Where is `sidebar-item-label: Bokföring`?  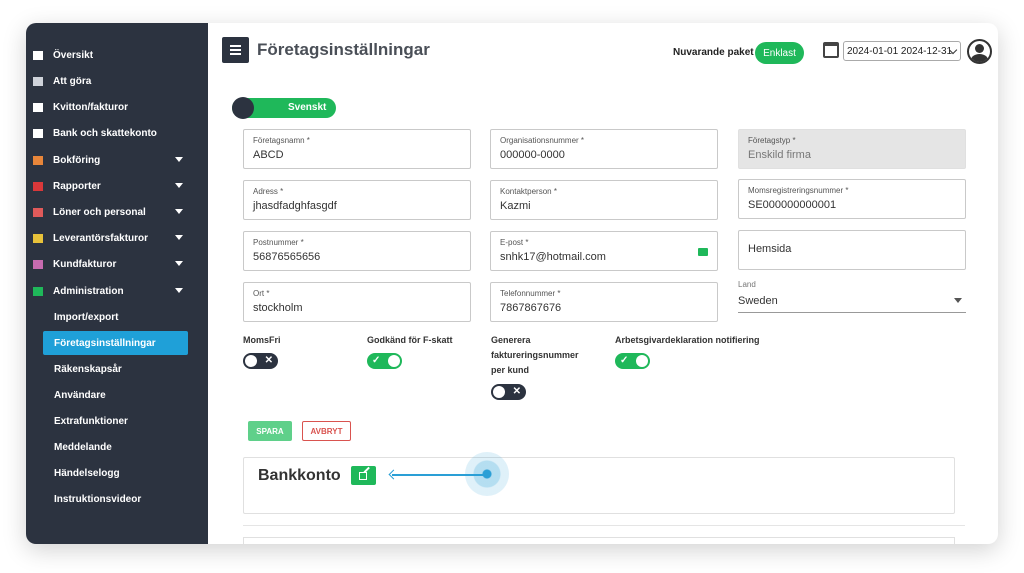
sidebar-item-label: Bokföring is located at coordinates (77, 160).